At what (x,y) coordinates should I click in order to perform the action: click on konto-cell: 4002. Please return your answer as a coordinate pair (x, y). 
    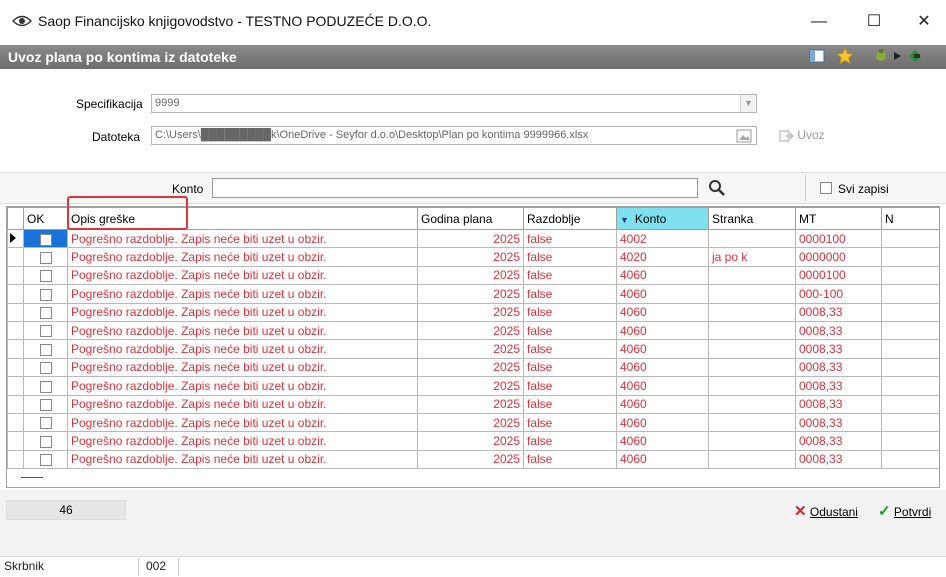
    Looking at the image, I should click on (662, 238).